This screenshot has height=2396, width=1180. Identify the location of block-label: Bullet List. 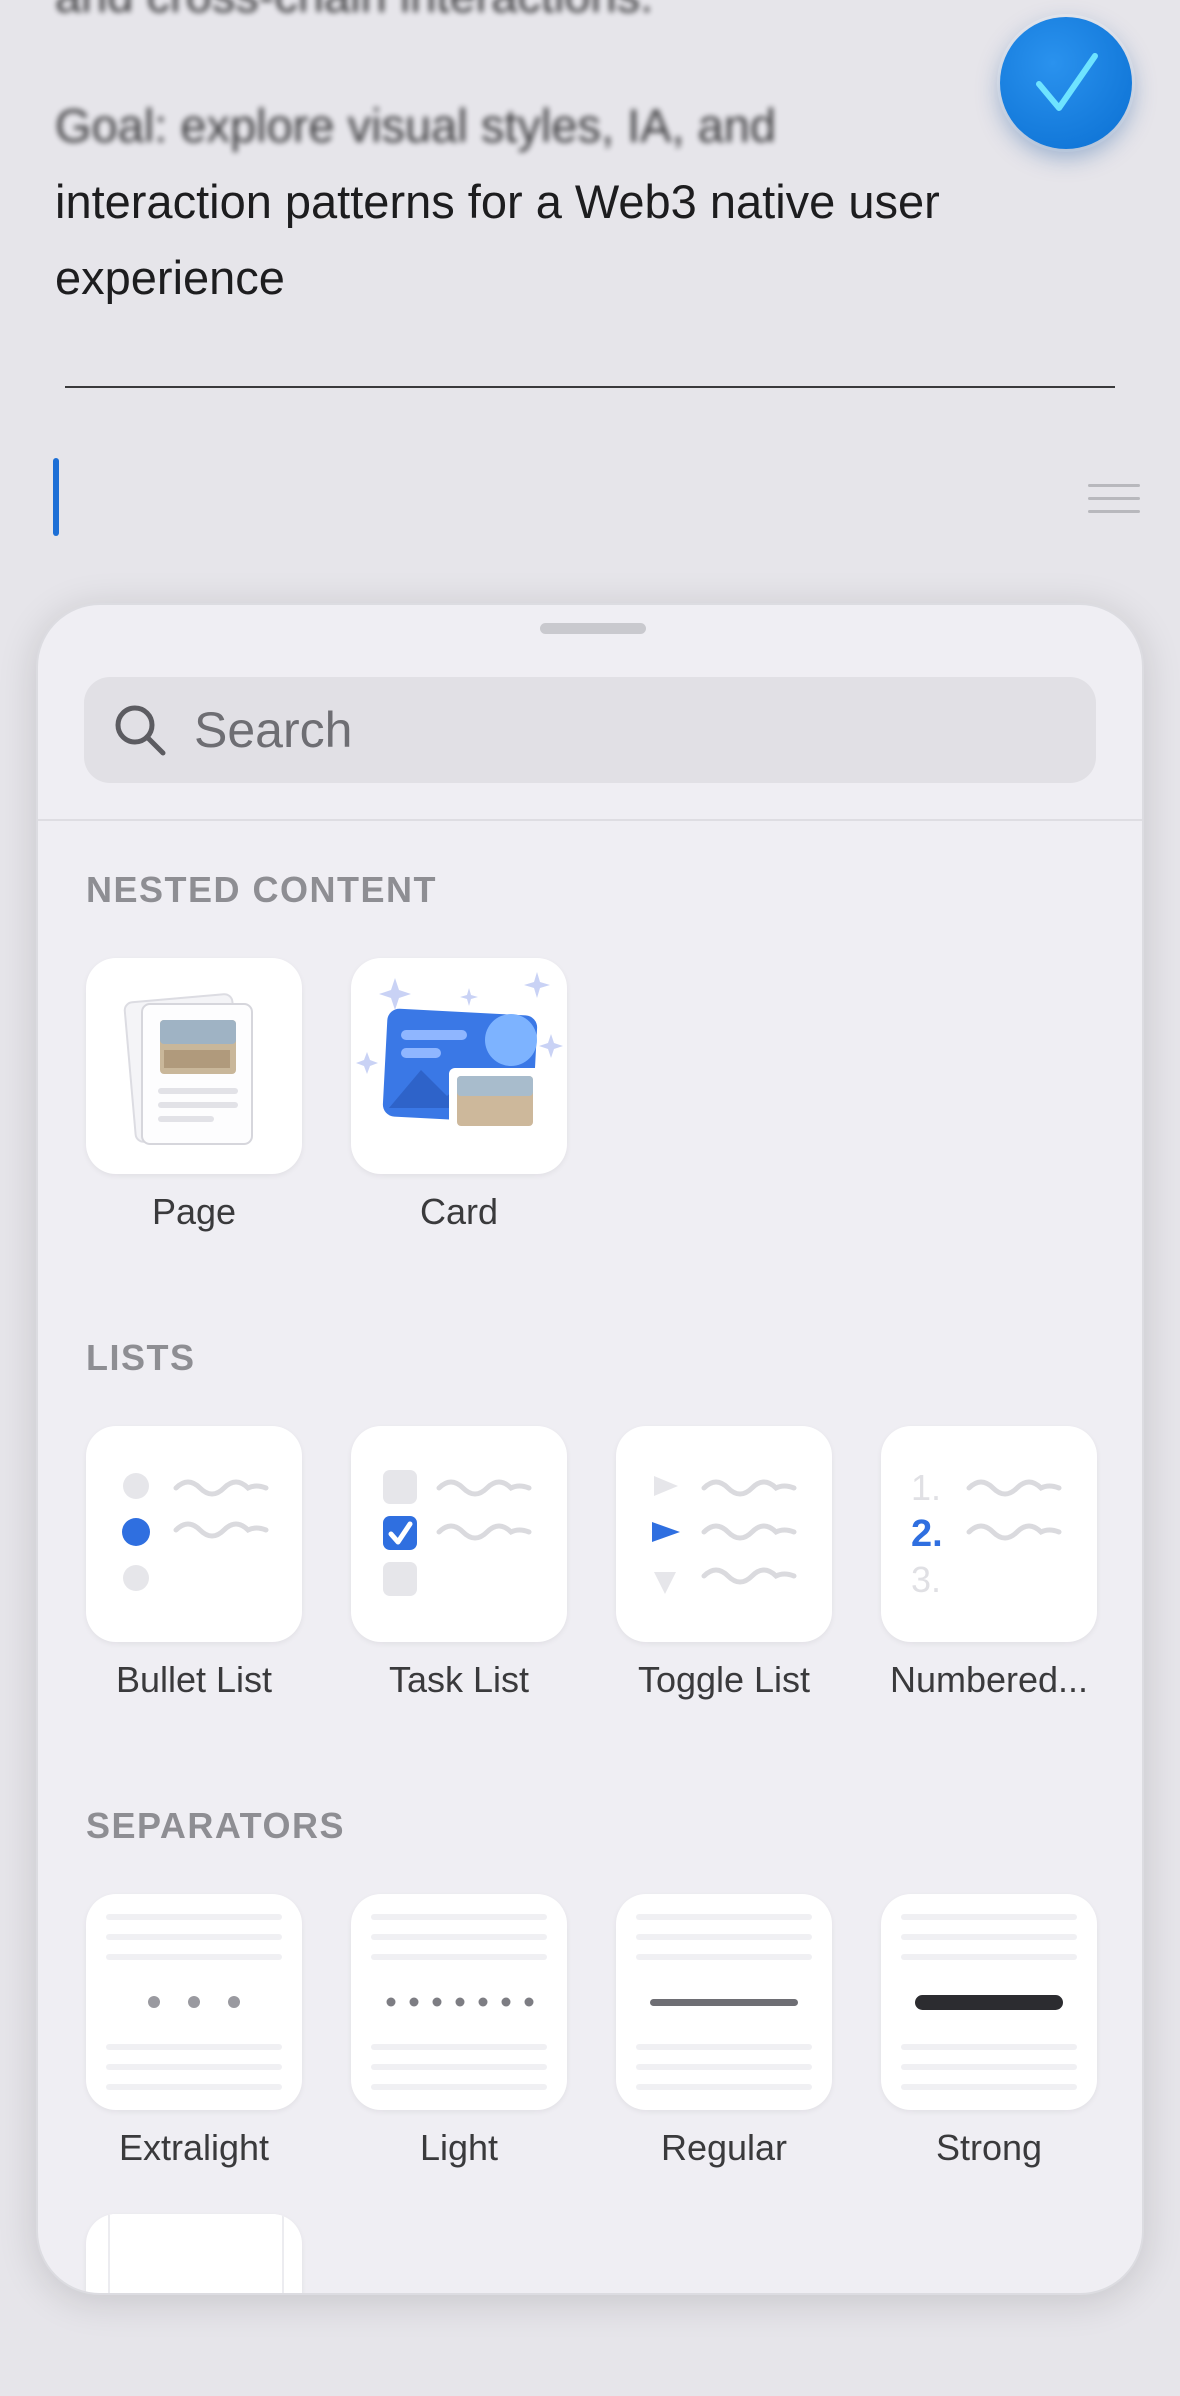
(194, 1679).